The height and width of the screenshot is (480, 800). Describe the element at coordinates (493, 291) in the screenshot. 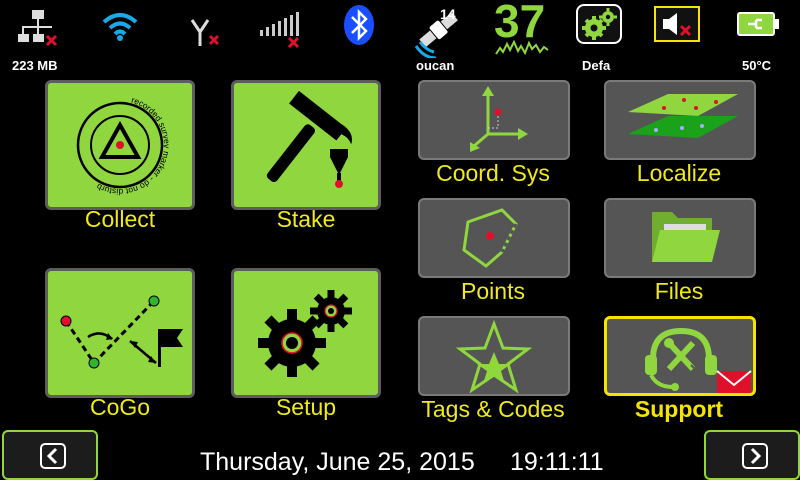

I see `points-label: Points` at that location.